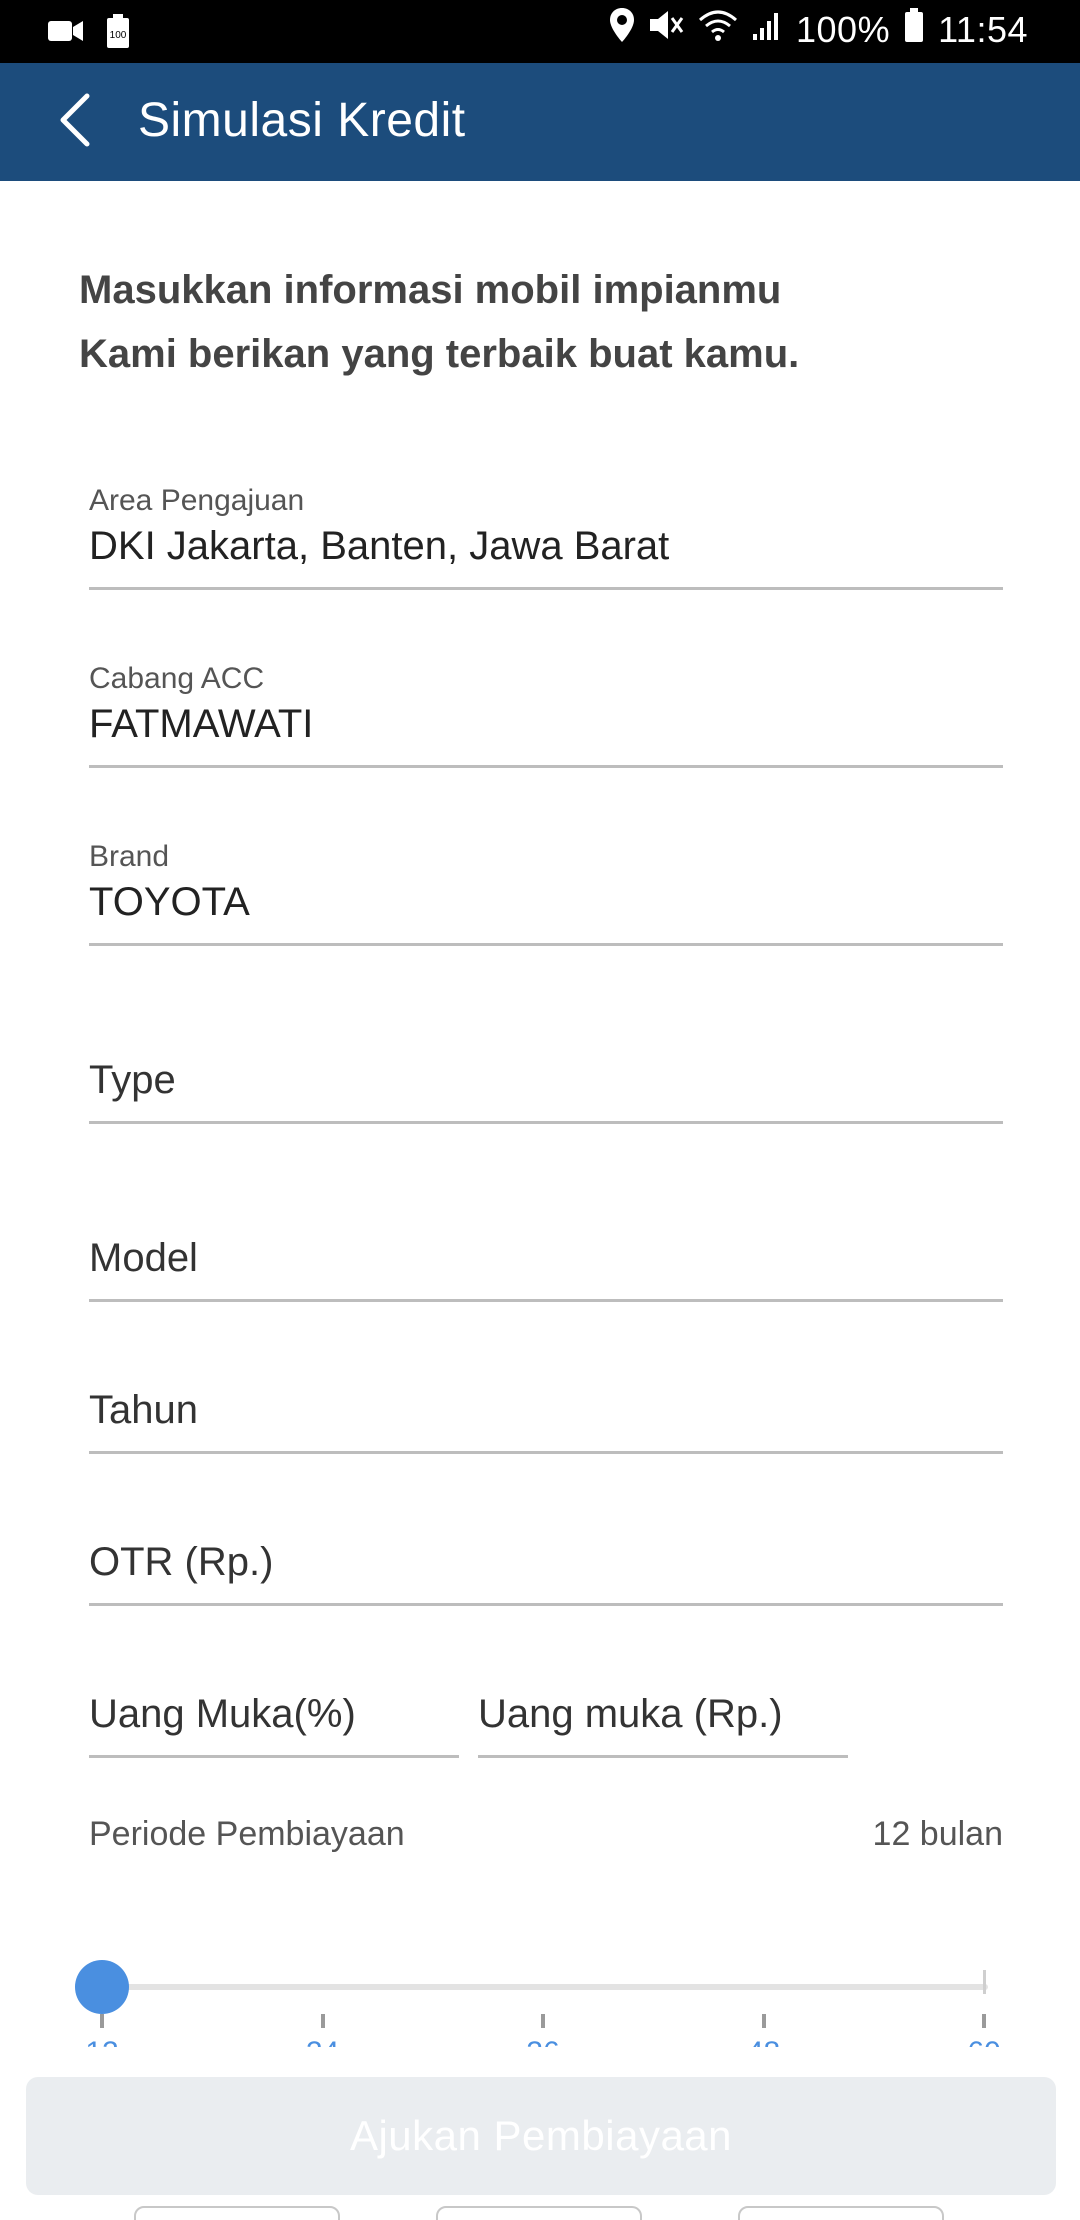 Image resolution: width=1080 pixels, height=2220 pixels. Describe the element at coordinates (540, 2062) in the screenshot. I see `slider-clip` at that location.